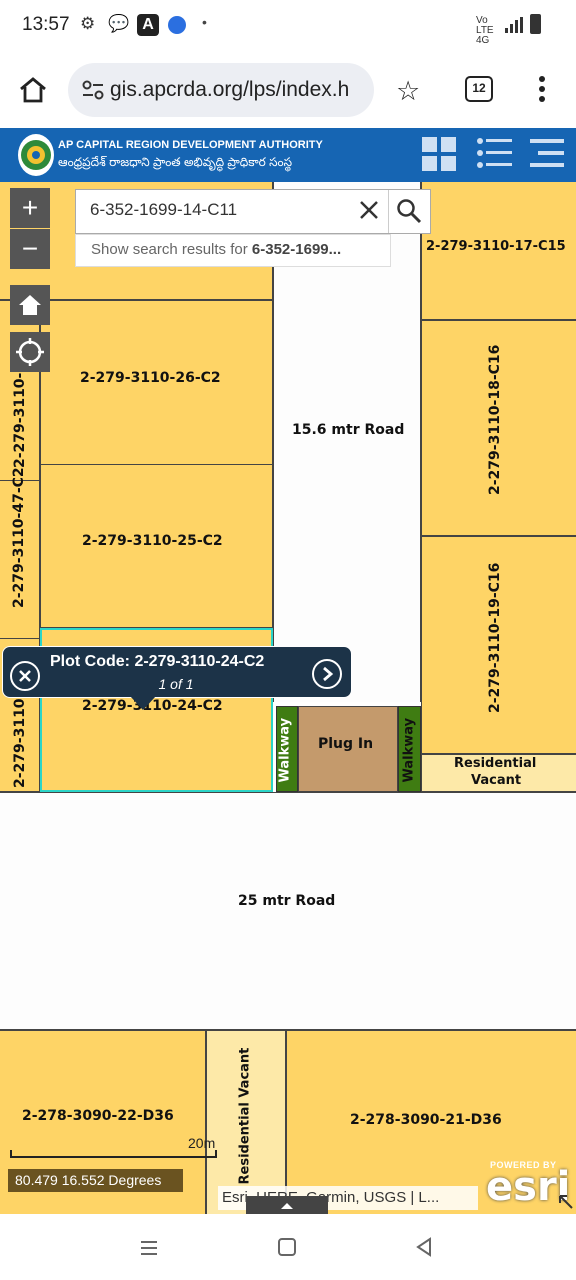 The image size is (576, 1280). Describe the element at coordinates (495, 157) in the screenshot. I see `legend-list-icon` at that location.